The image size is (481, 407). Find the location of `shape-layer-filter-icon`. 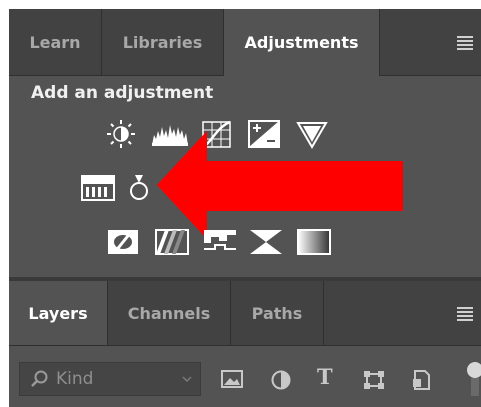

shape-layer-filter-icon is located at coordinates (374, 380).